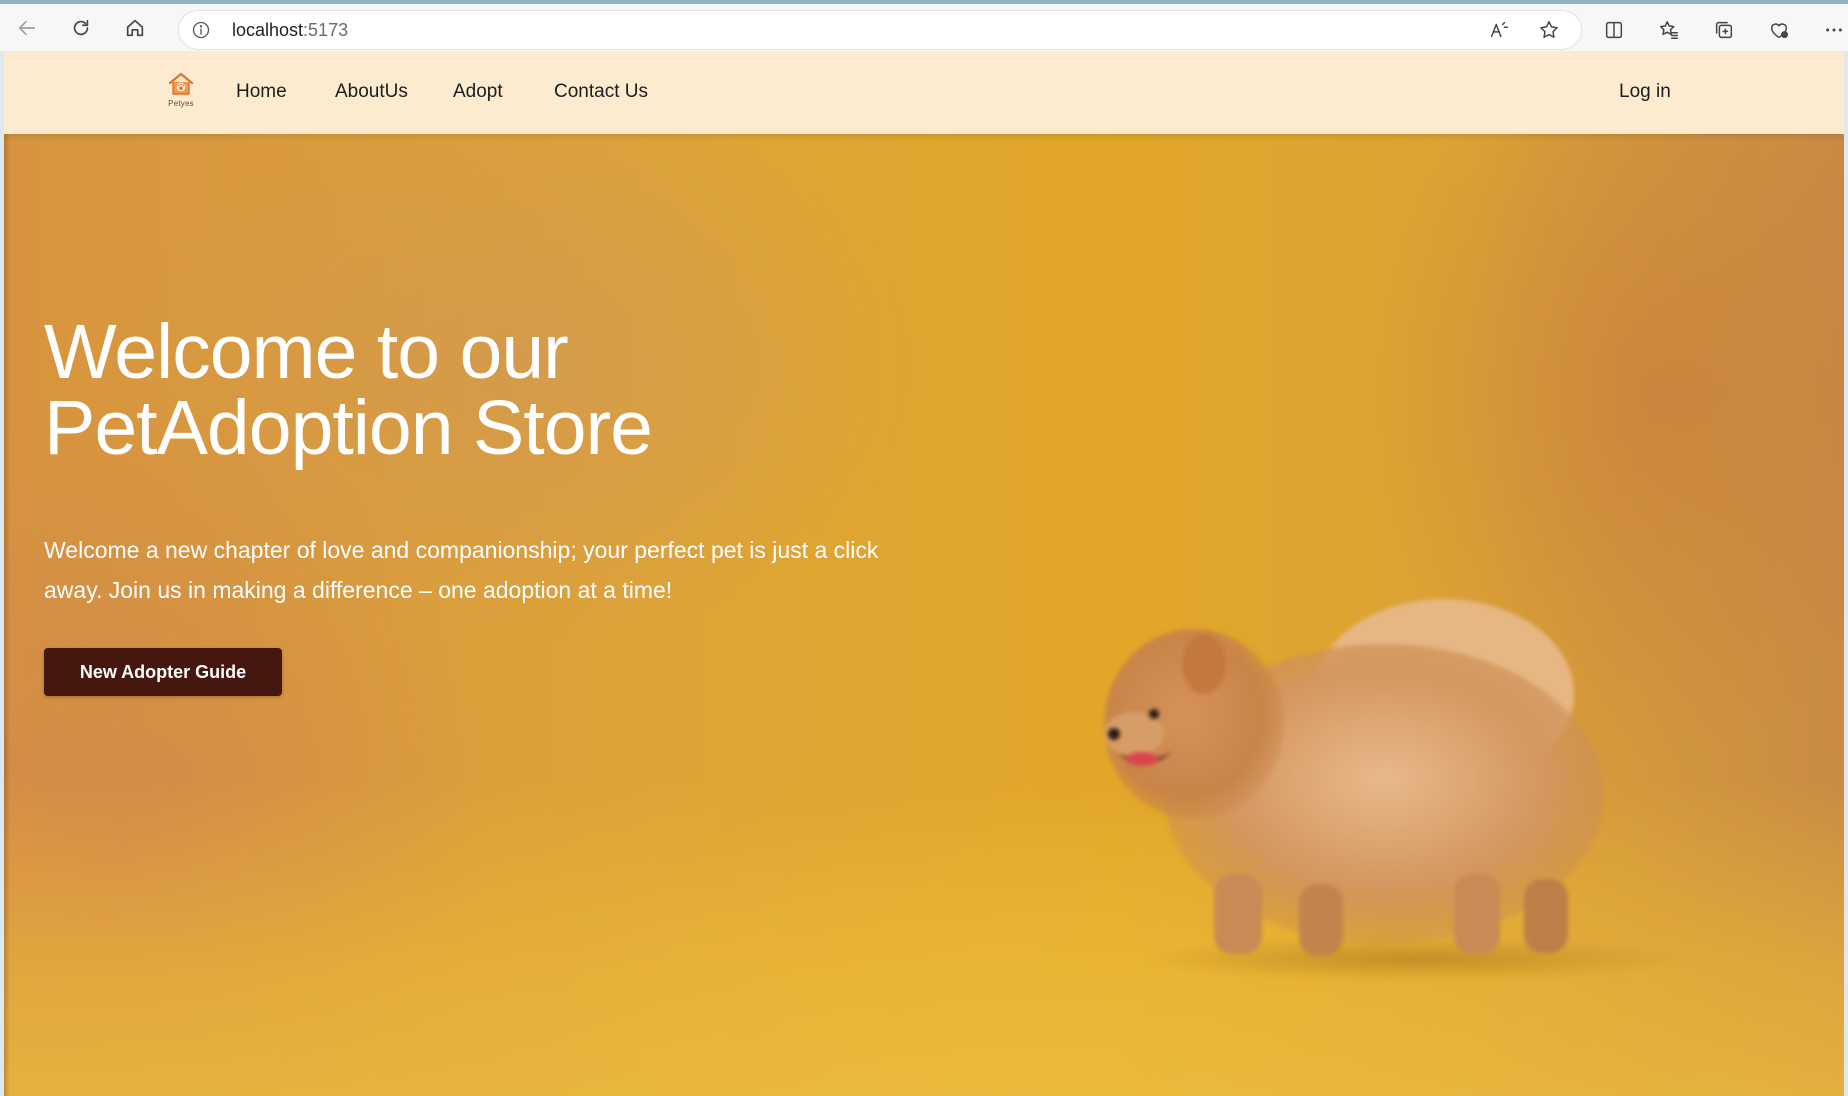 The height and width of the screenshot is (1096, 1848). I want to click on hero-title-line-1: Welcome to our, so click(306, 352).